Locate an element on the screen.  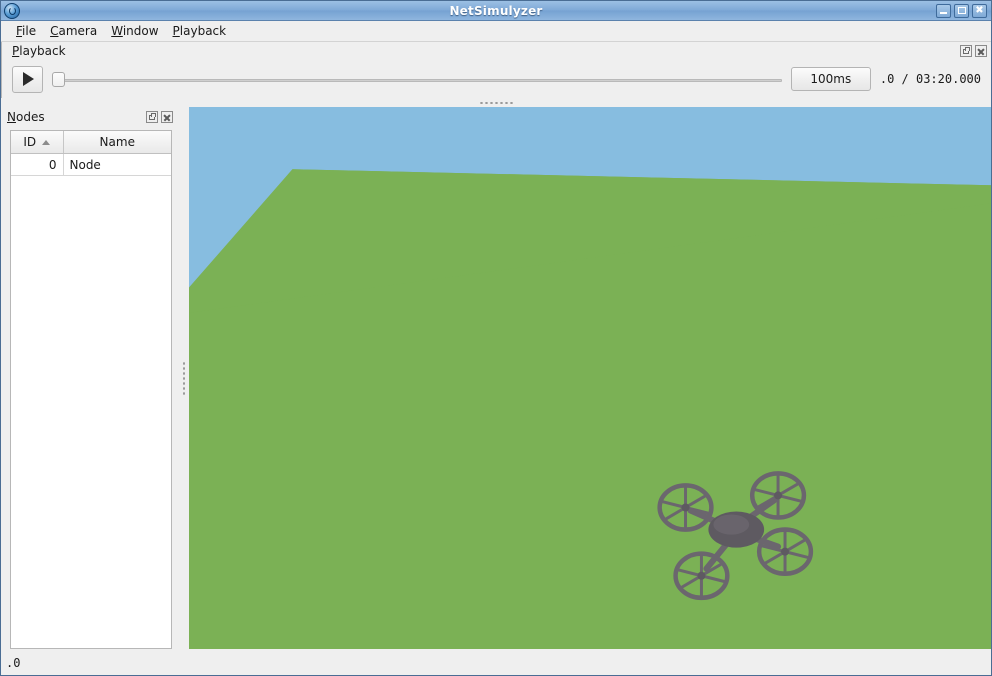
timeline-slider-groove is located at coordinates (417, 80).